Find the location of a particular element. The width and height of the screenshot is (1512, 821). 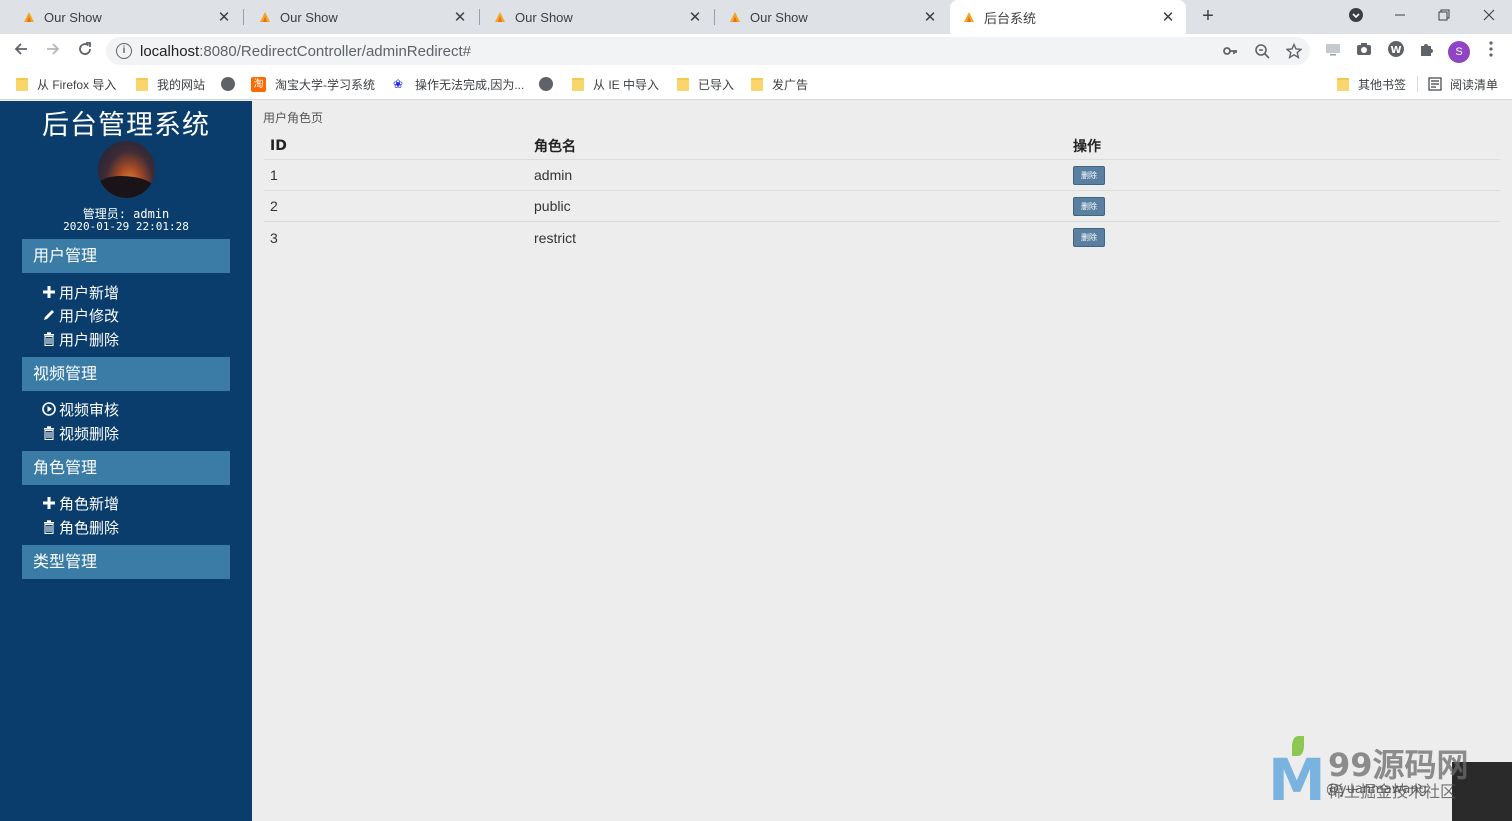

bookmark-label: 淘宝大学-学习系统 is located at coordinates (325, 84).